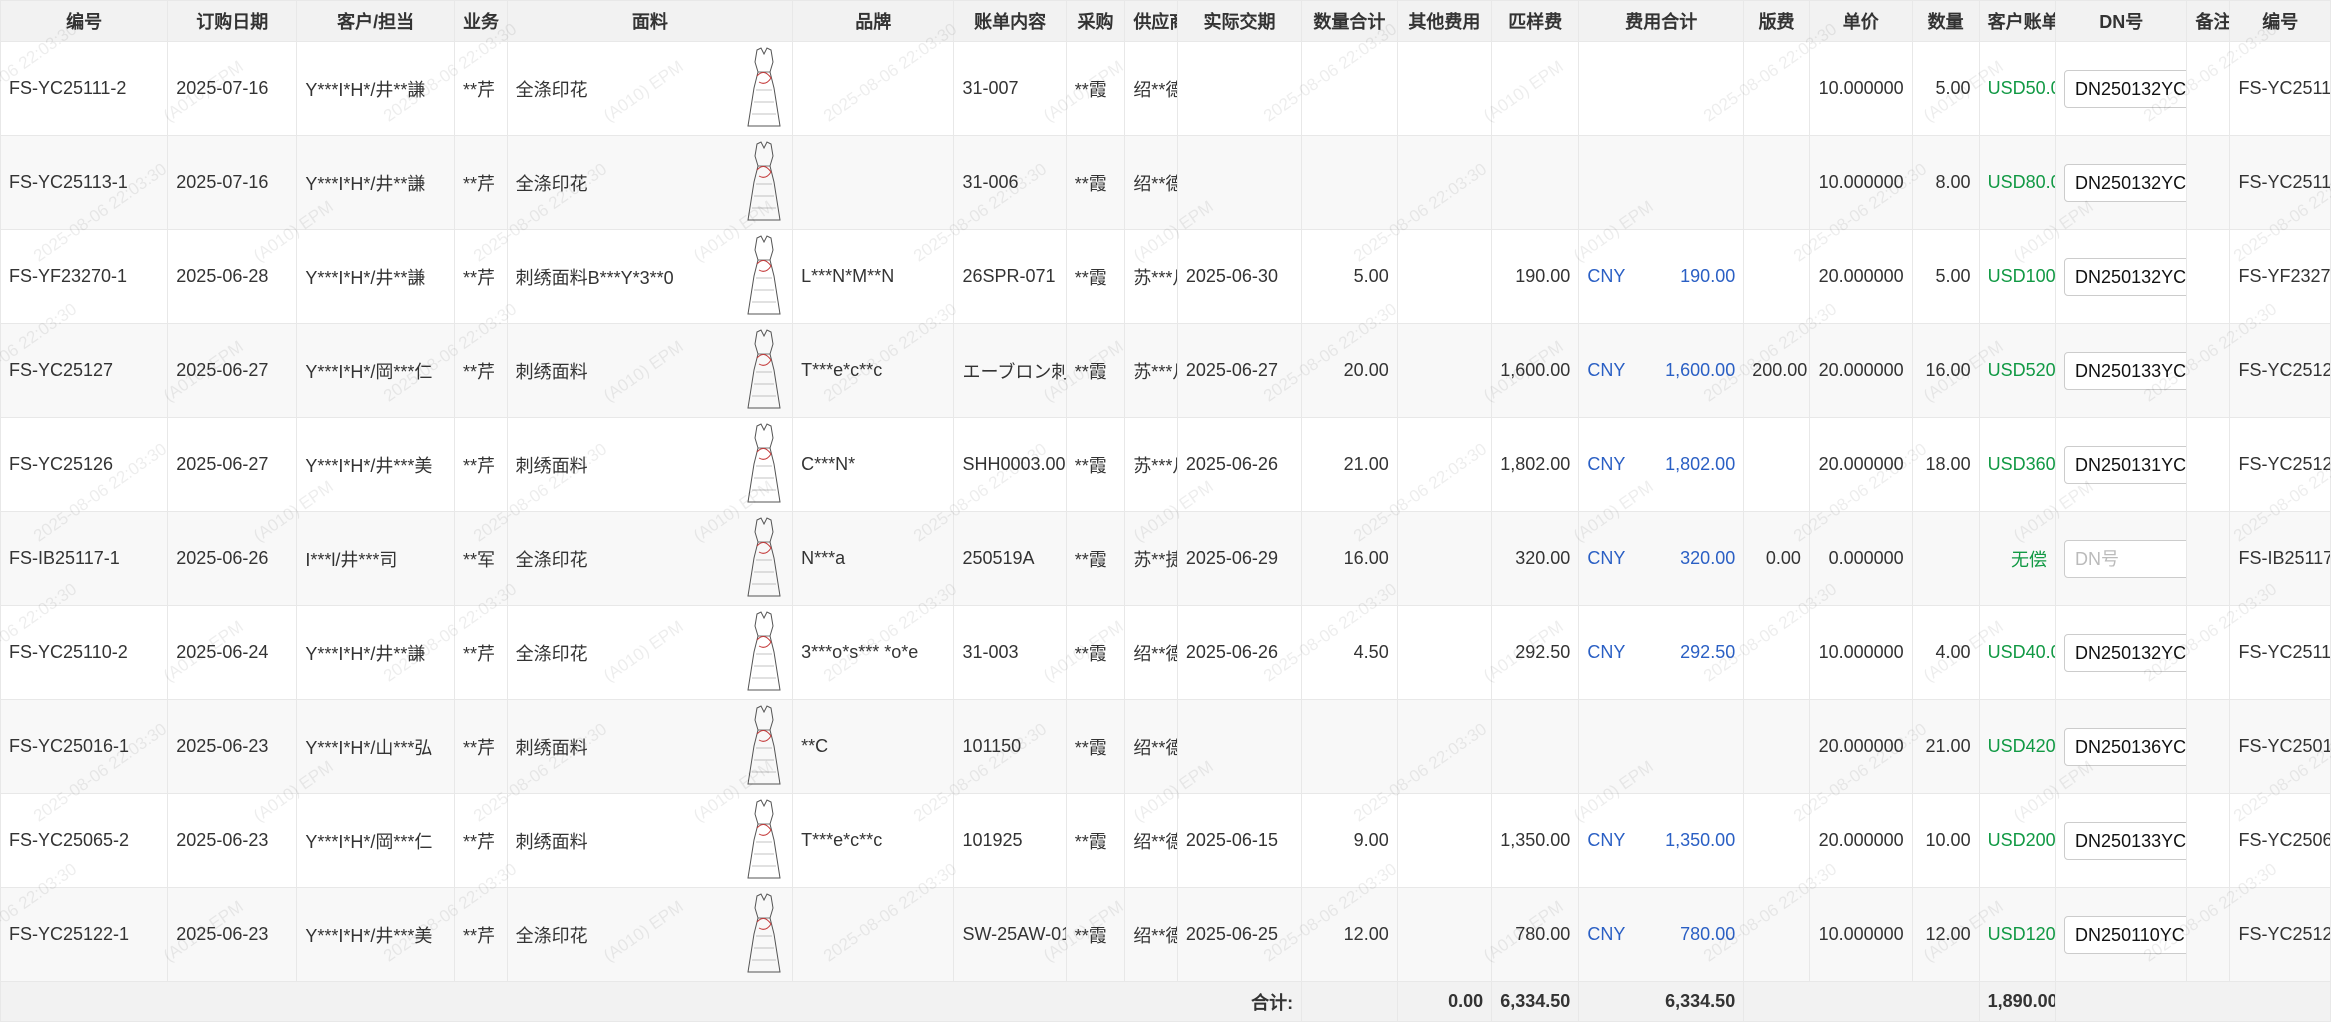 The width and height of the screenshot is (2331, 1029). What do you see at coordinates (1945, 464) in the screenshot?
I see `qty-cell: 18.00` at bounding box center [1945, 464].